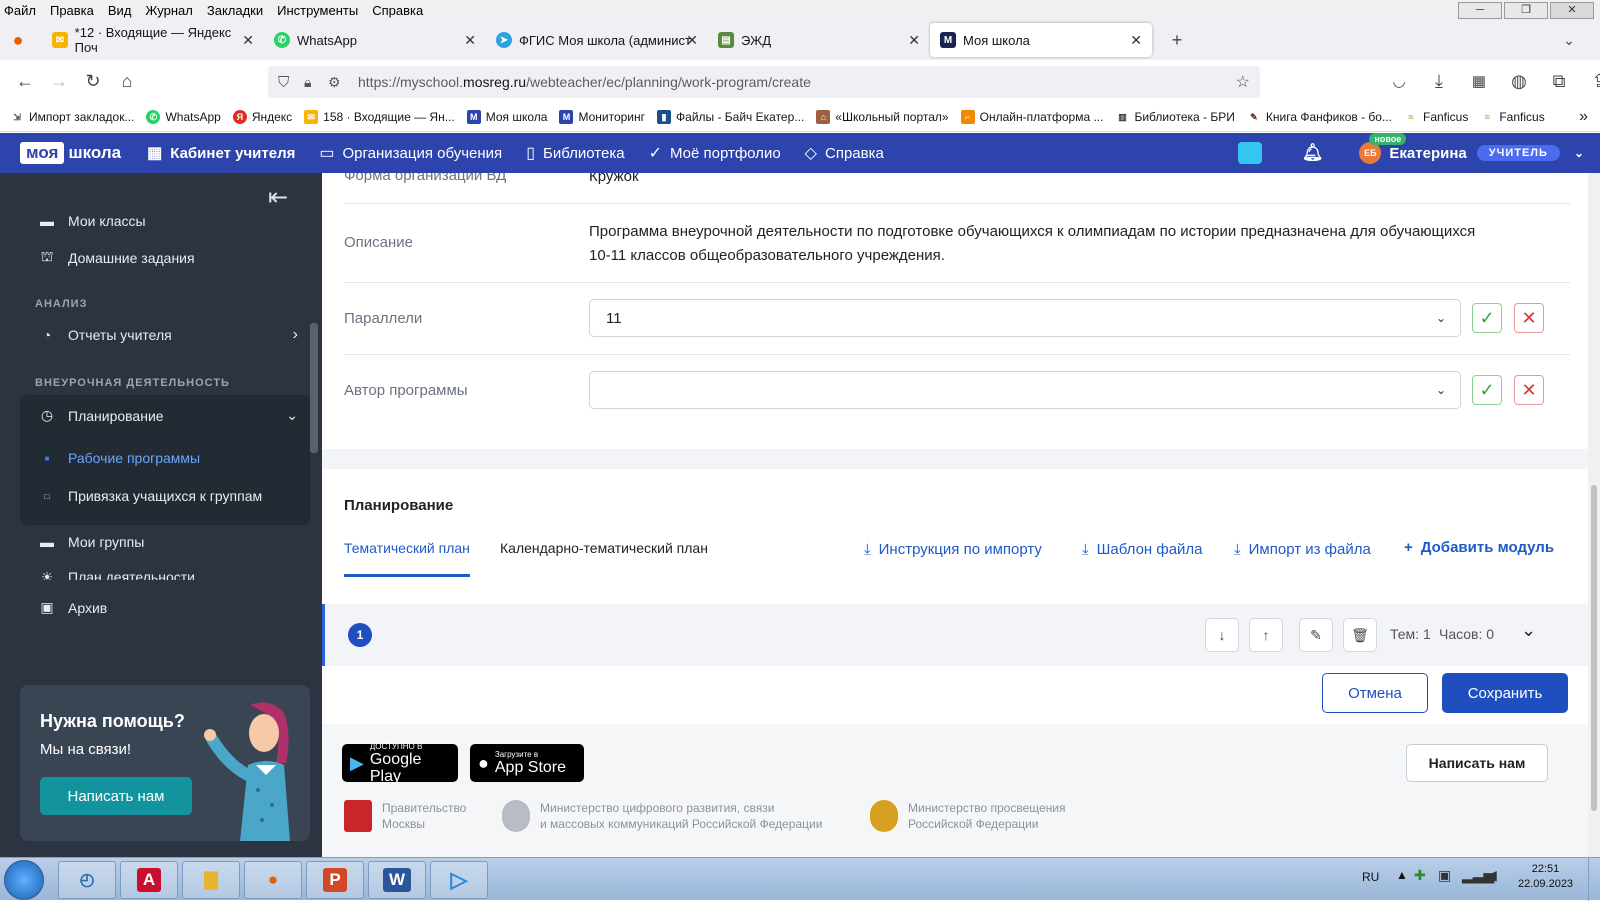 The image size is (1600, 901). I want to click on taskbar-word: W, so click(397, 880).